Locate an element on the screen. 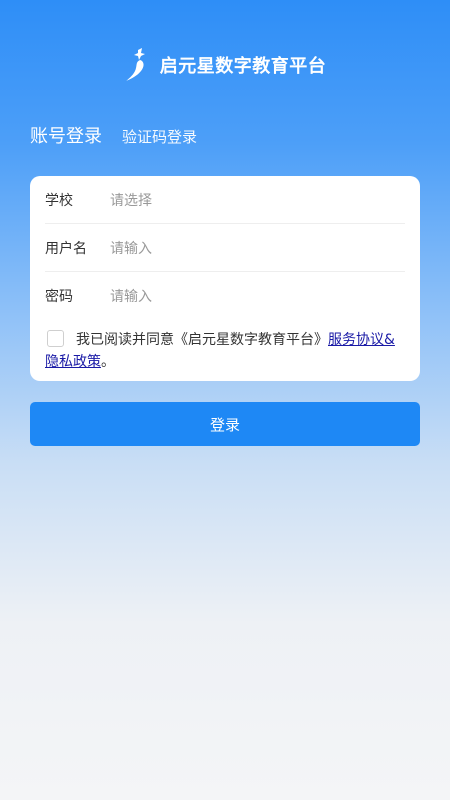  agreement-text: 我已阅读并同意《启元星数字教育平台》 is located at coordinates (202, 340).